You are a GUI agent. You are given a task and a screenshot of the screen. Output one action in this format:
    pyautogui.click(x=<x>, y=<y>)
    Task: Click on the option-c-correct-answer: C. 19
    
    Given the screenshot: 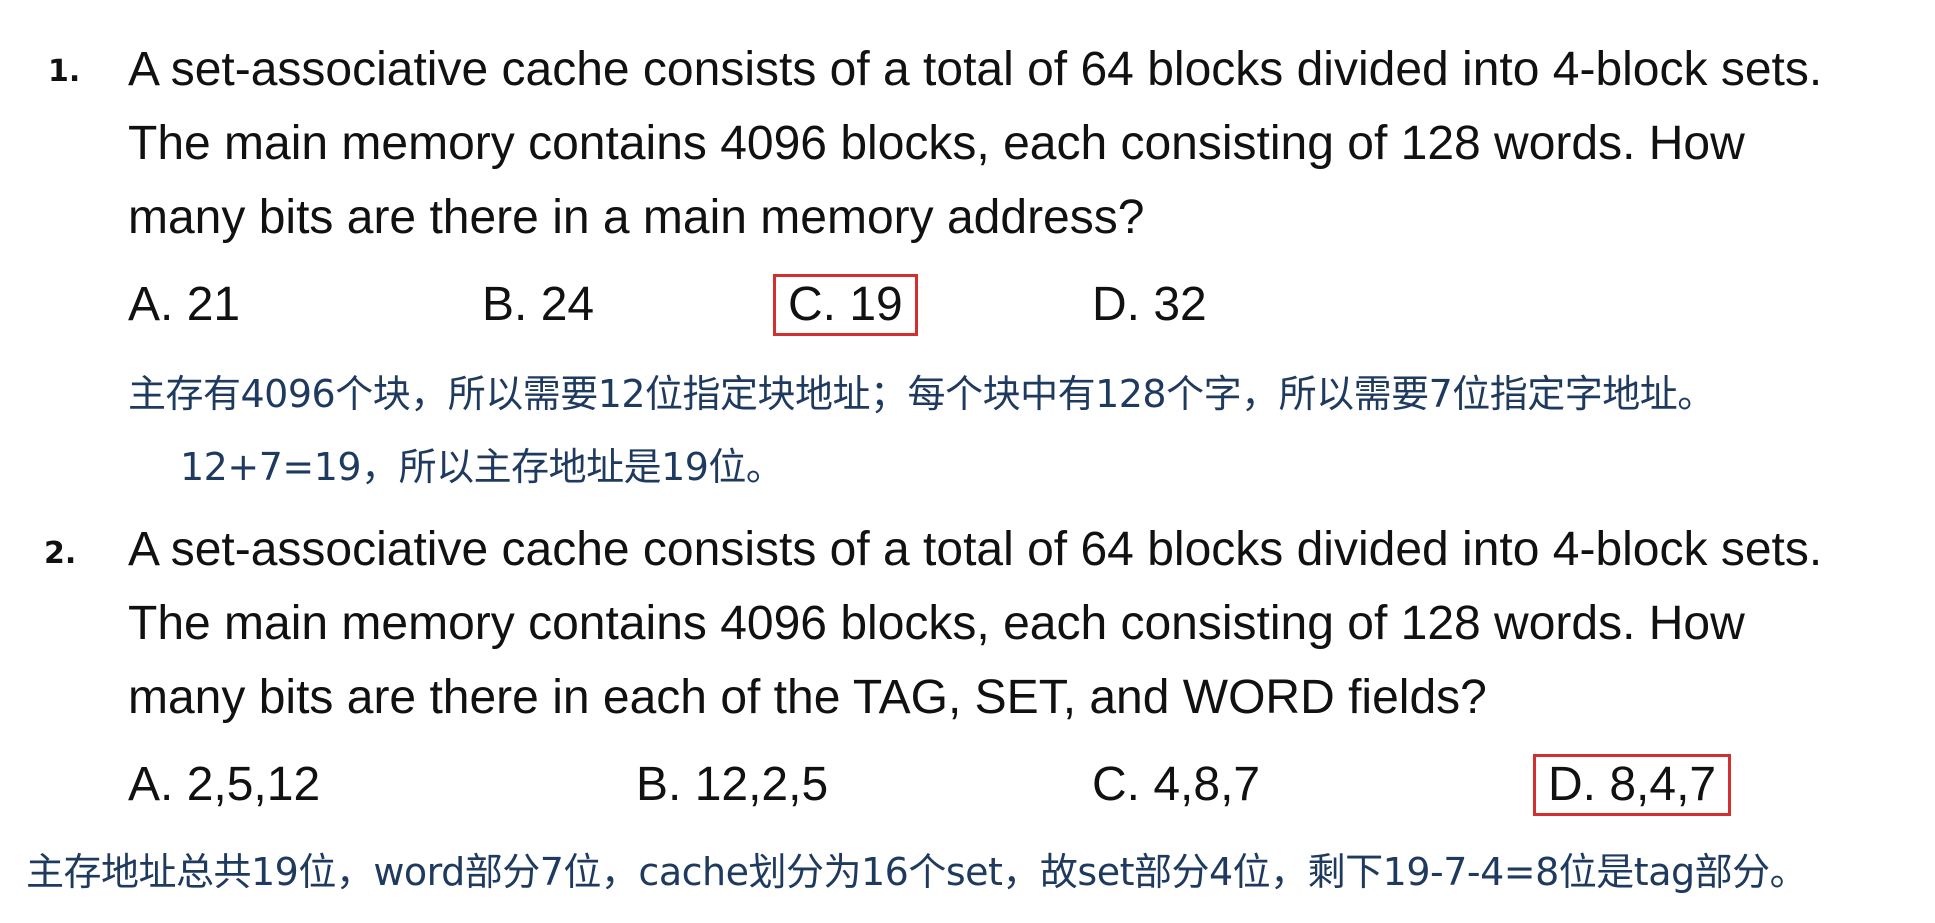 What is the action you would take?
    pyautogui.click(x=845, y=305)
    